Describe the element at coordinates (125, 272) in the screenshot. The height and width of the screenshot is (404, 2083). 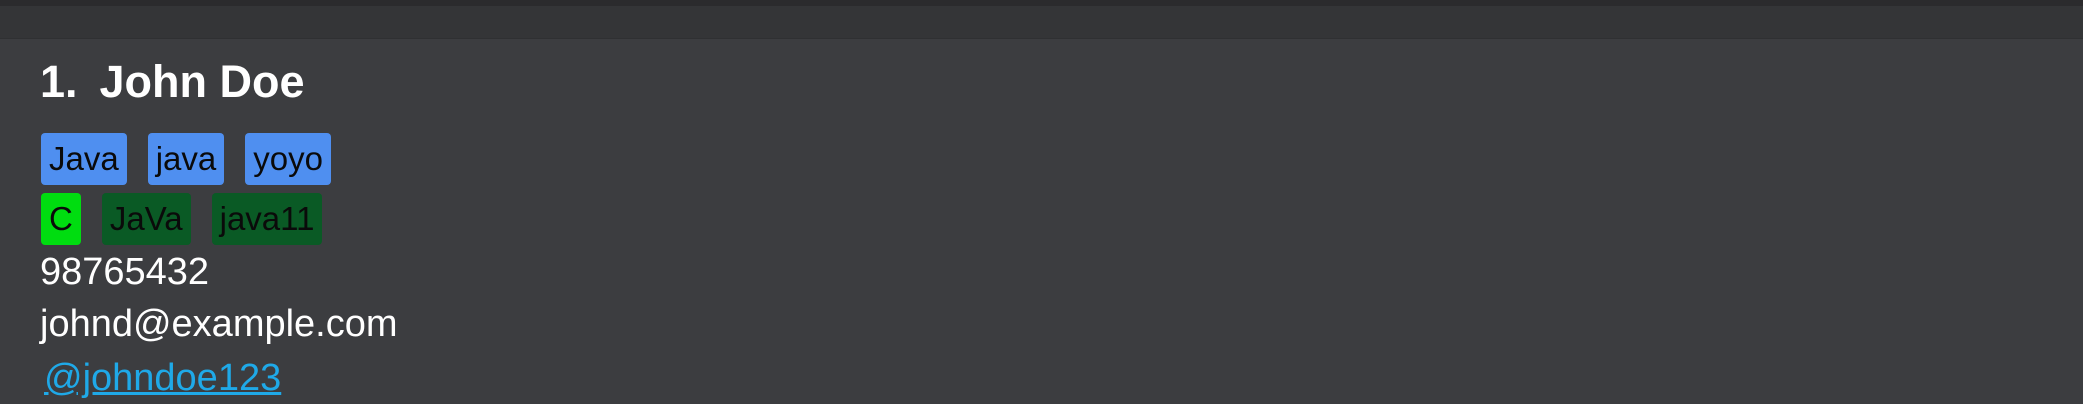
I see `phone-number: 98765432` at that location.